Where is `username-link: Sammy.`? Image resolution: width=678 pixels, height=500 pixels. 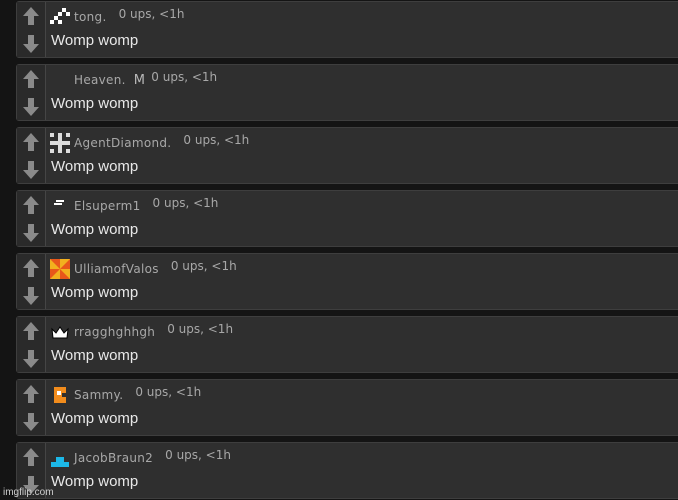 username-link: Sammy. is located at coordinates (98, 395).